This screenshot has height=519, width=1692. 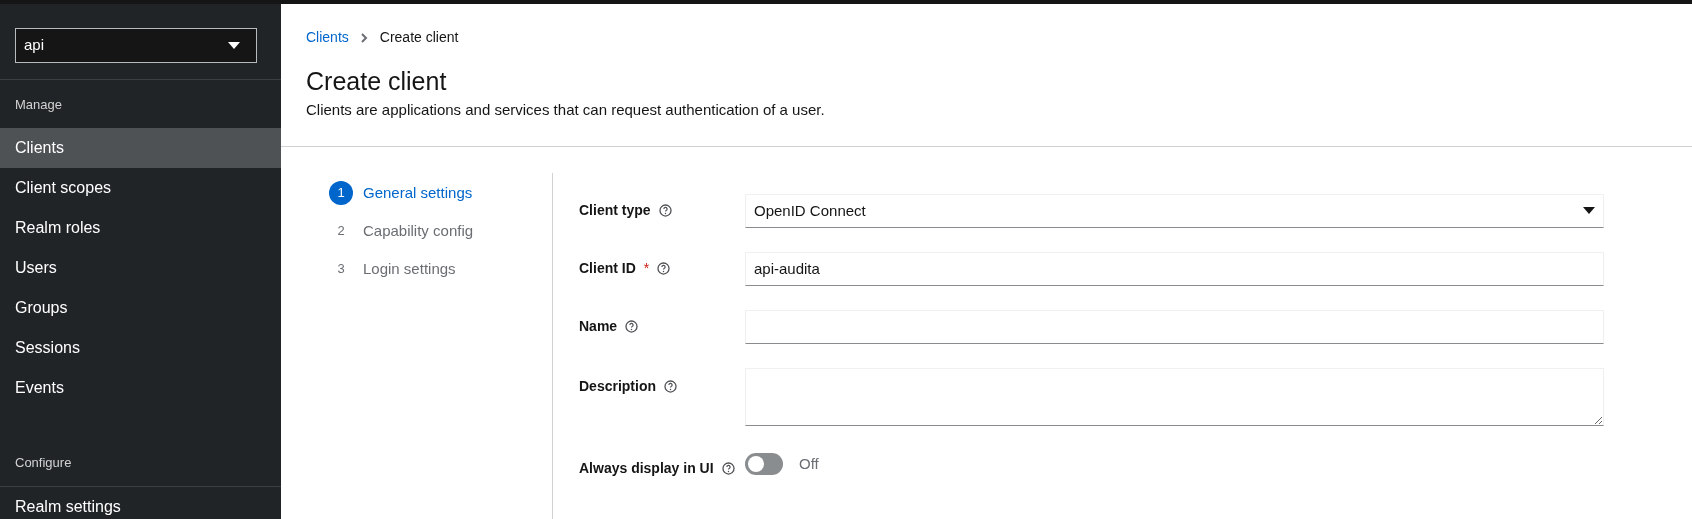 I want to click on nav-item: Realm roles, so click(x=140, y=228).